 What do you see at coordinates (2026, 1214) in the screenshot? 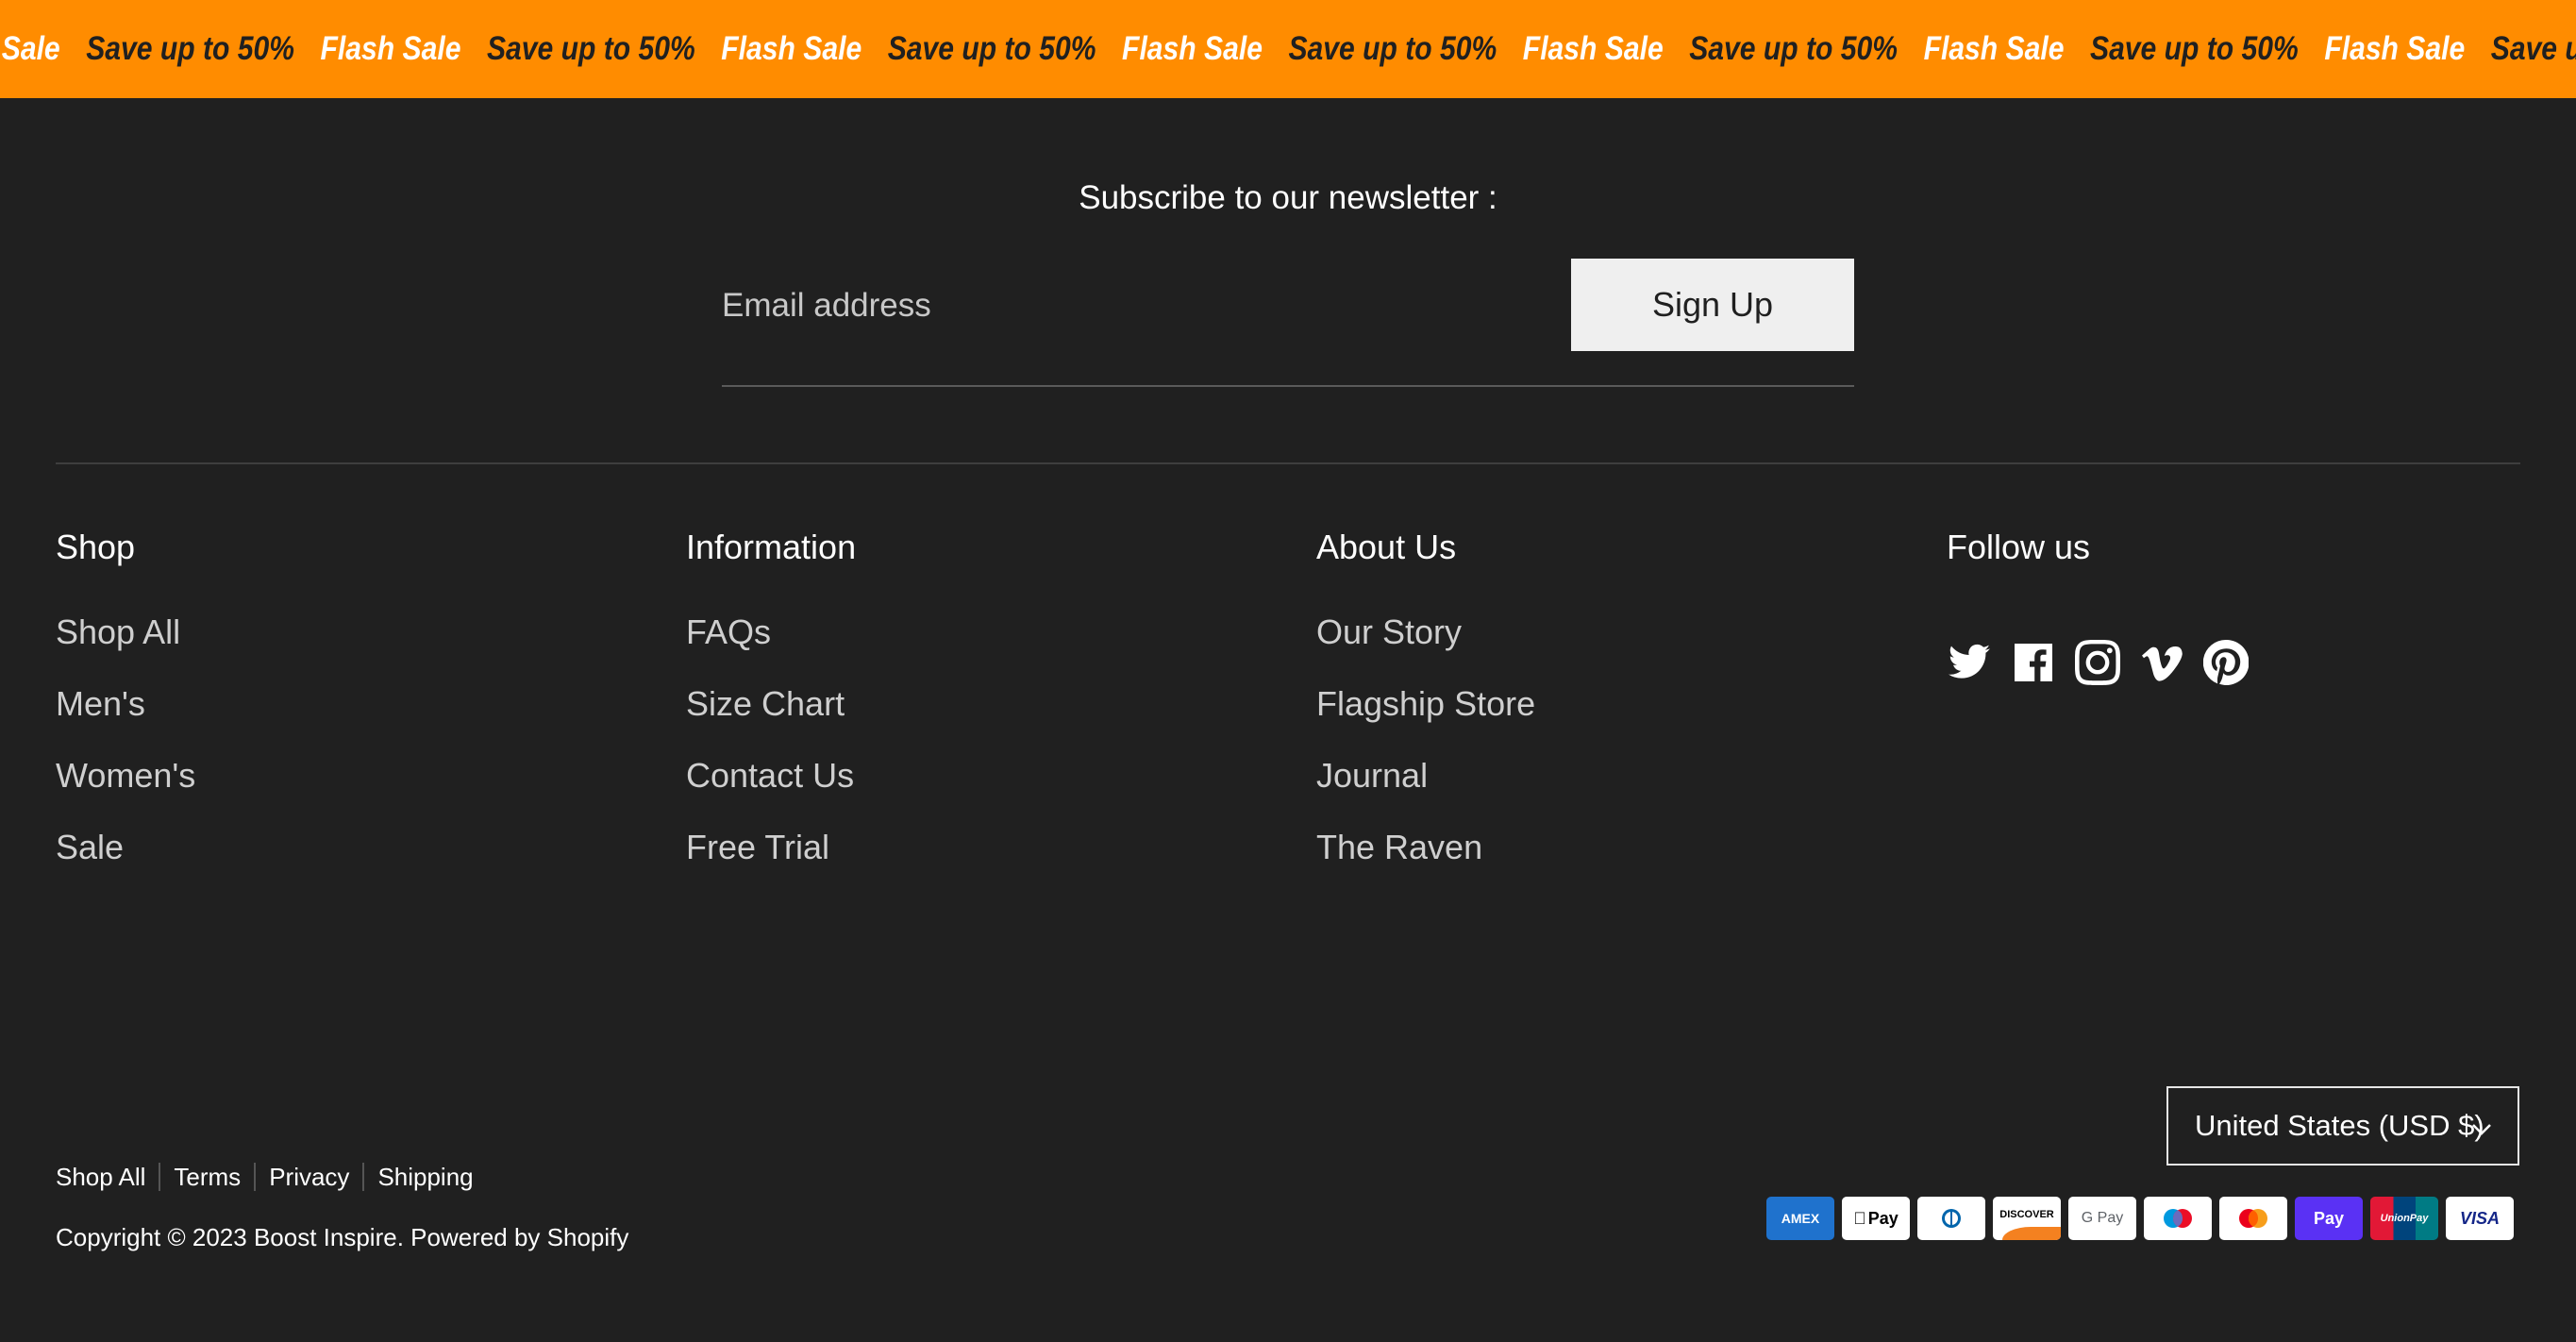
I see `discover-label: DISCOVER` at bounding box center [2026, 1214].